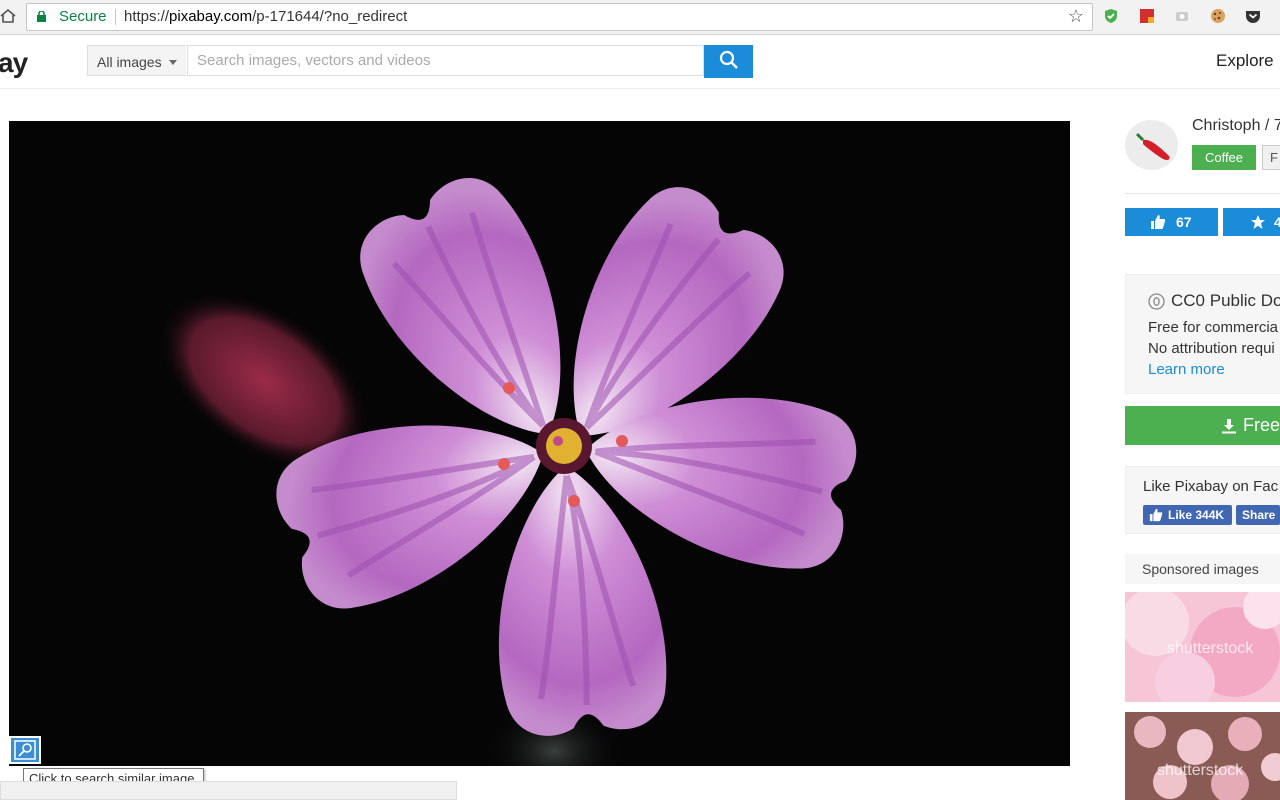  Describe the element at coordinates (211, 16) in the screenshot. I see `url-host: pixabay.com` at that location.